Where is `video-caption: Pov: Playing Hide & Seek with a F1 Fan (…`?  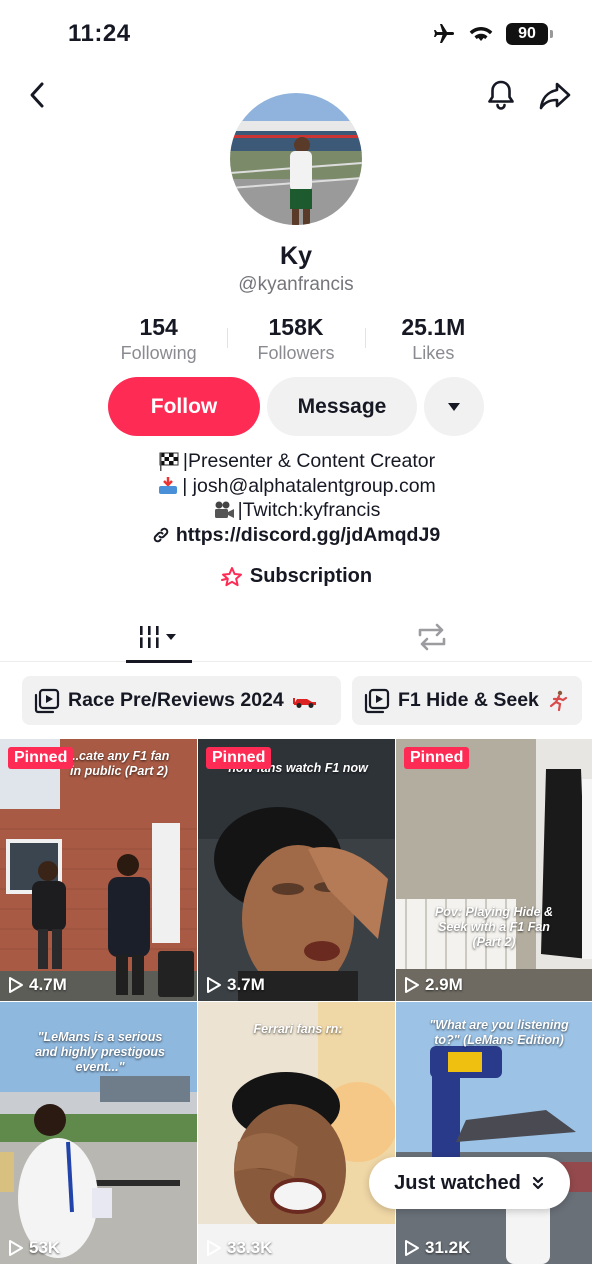
video-caption: Pov: Playing Hide & Seek with a F1 Fan (… is located at coordinates (494, 927).